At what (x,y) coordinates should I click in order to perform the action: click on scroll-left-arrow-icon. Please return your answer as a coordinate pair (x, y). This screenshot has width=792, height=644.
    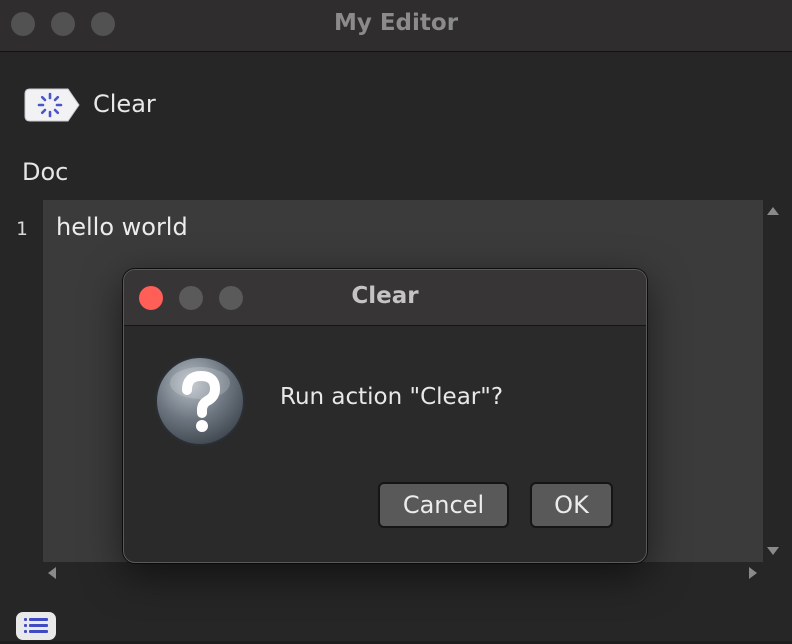
    Looking at the image, I should click on (52, 573).